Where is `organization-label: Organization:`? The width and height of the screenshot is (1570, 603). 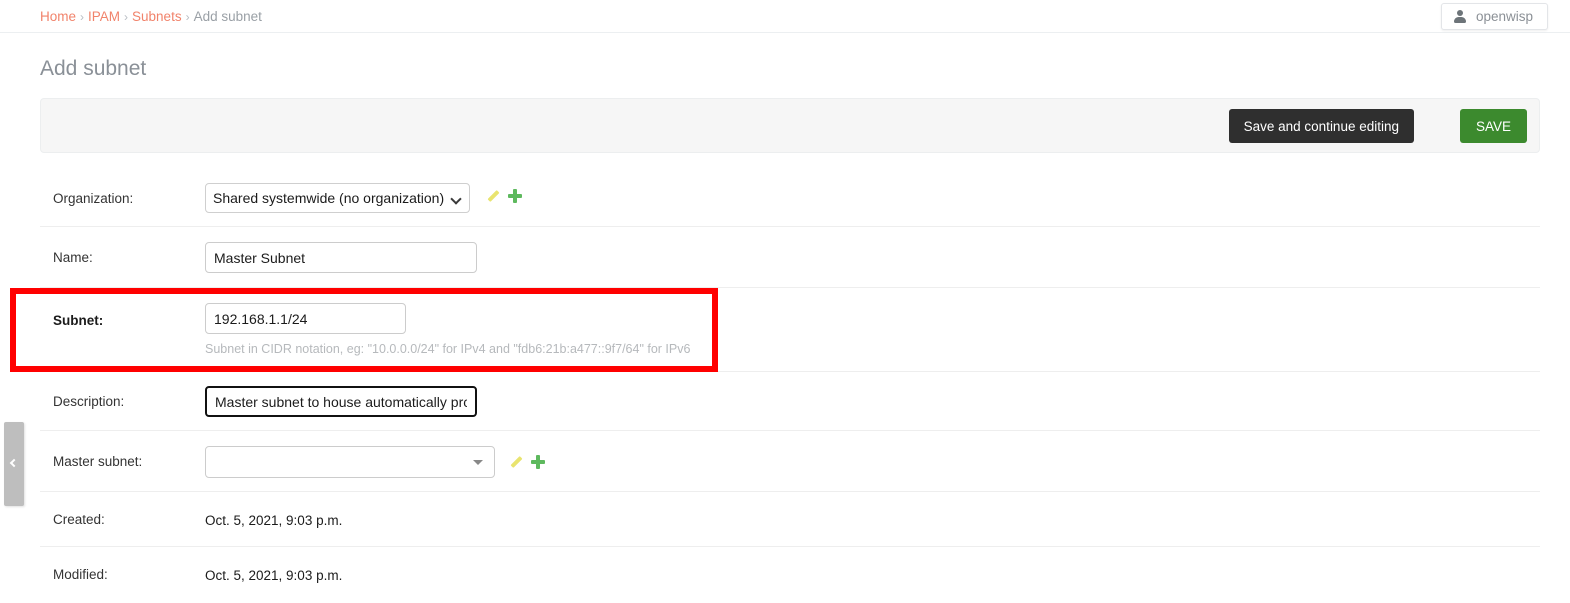 organization-label: Organization: is located at coordinates (93, 198).